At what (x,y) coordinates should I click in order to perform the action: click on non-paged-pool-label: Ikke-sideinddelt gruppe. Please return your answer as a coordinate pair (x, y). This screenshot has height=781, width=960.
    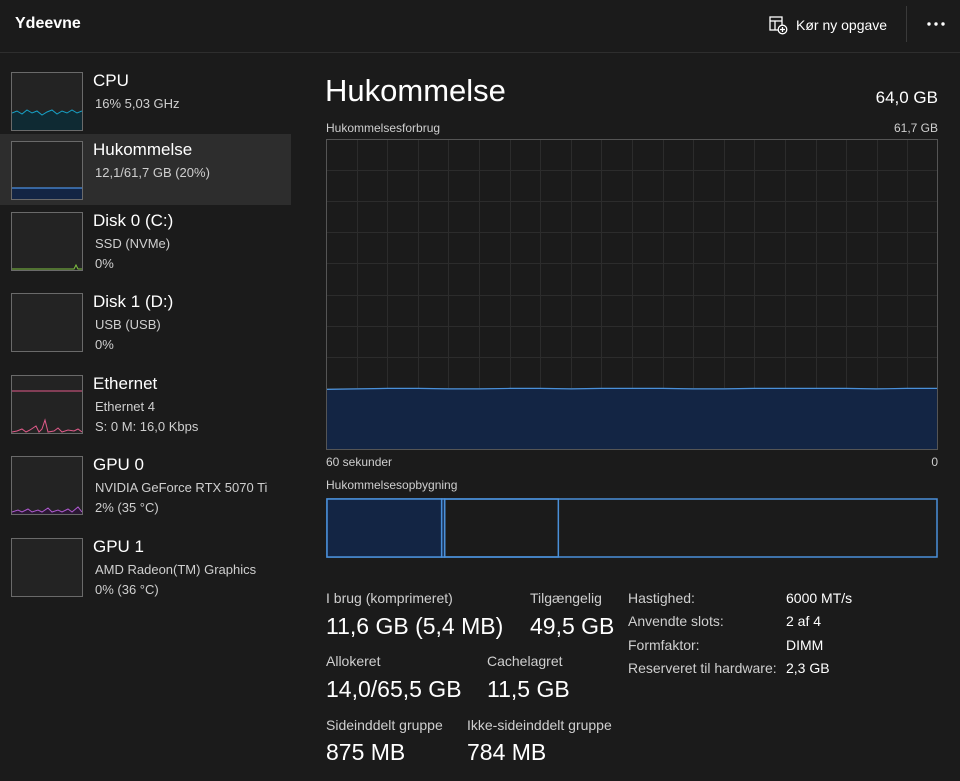
    Looking at the image, I should click on (539, 725).